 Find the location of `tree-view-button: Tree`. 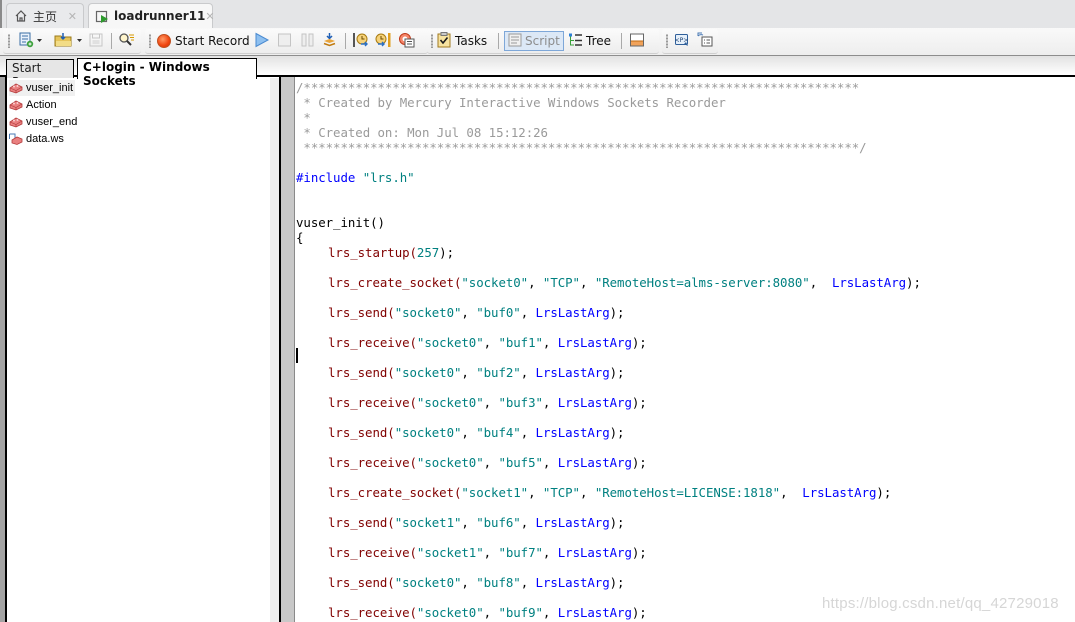

tree-view-button: Tree is located at coordinates (589, 41).